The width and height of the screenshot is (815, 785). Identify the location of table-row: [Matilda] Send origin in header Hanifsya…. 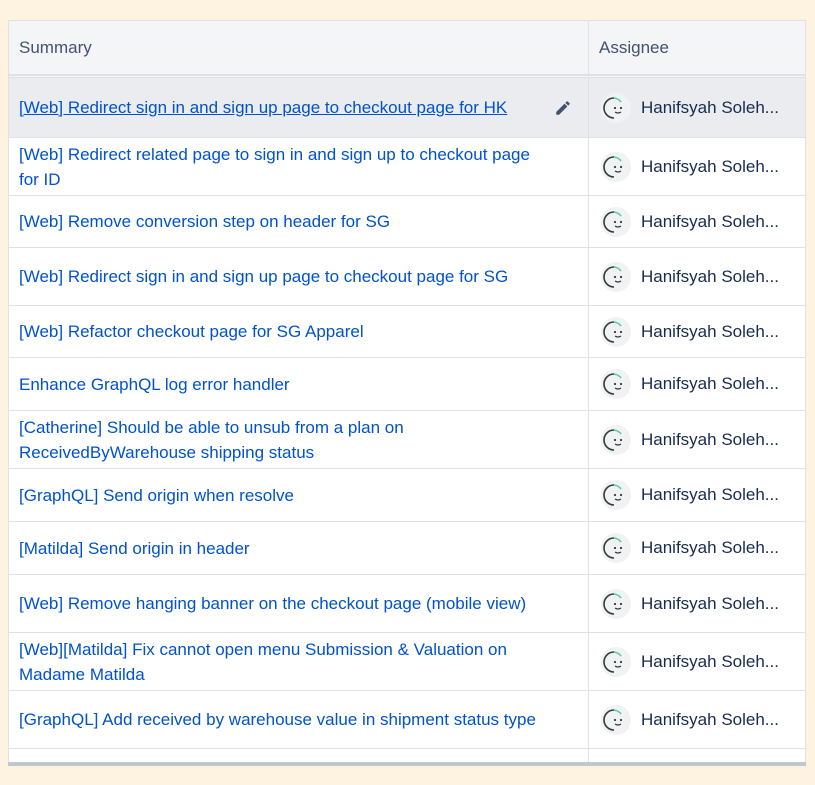
(407, 548).